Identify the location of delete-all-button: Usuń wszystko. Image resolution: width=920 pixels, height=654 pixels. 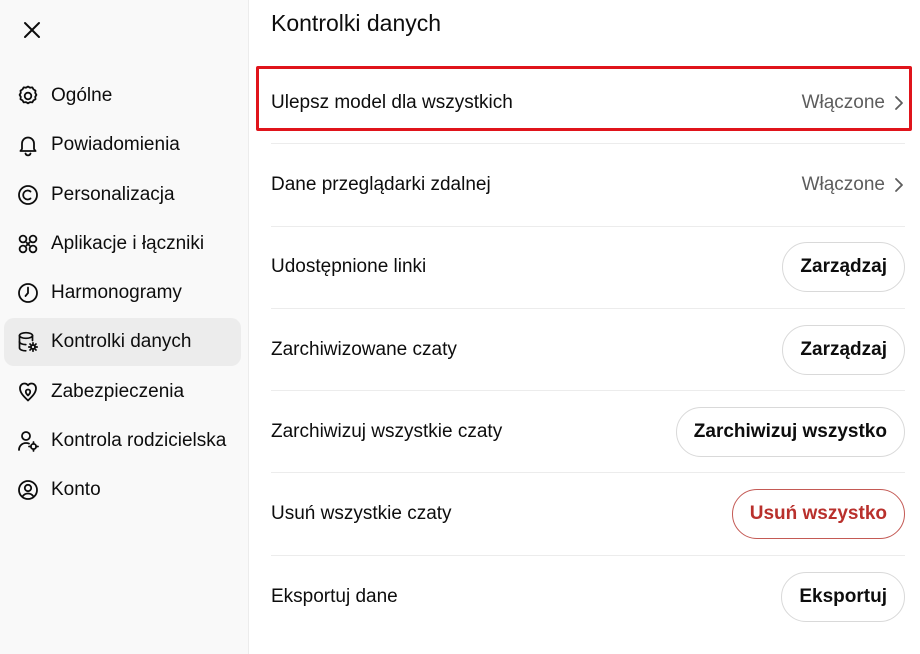
(818, 514).